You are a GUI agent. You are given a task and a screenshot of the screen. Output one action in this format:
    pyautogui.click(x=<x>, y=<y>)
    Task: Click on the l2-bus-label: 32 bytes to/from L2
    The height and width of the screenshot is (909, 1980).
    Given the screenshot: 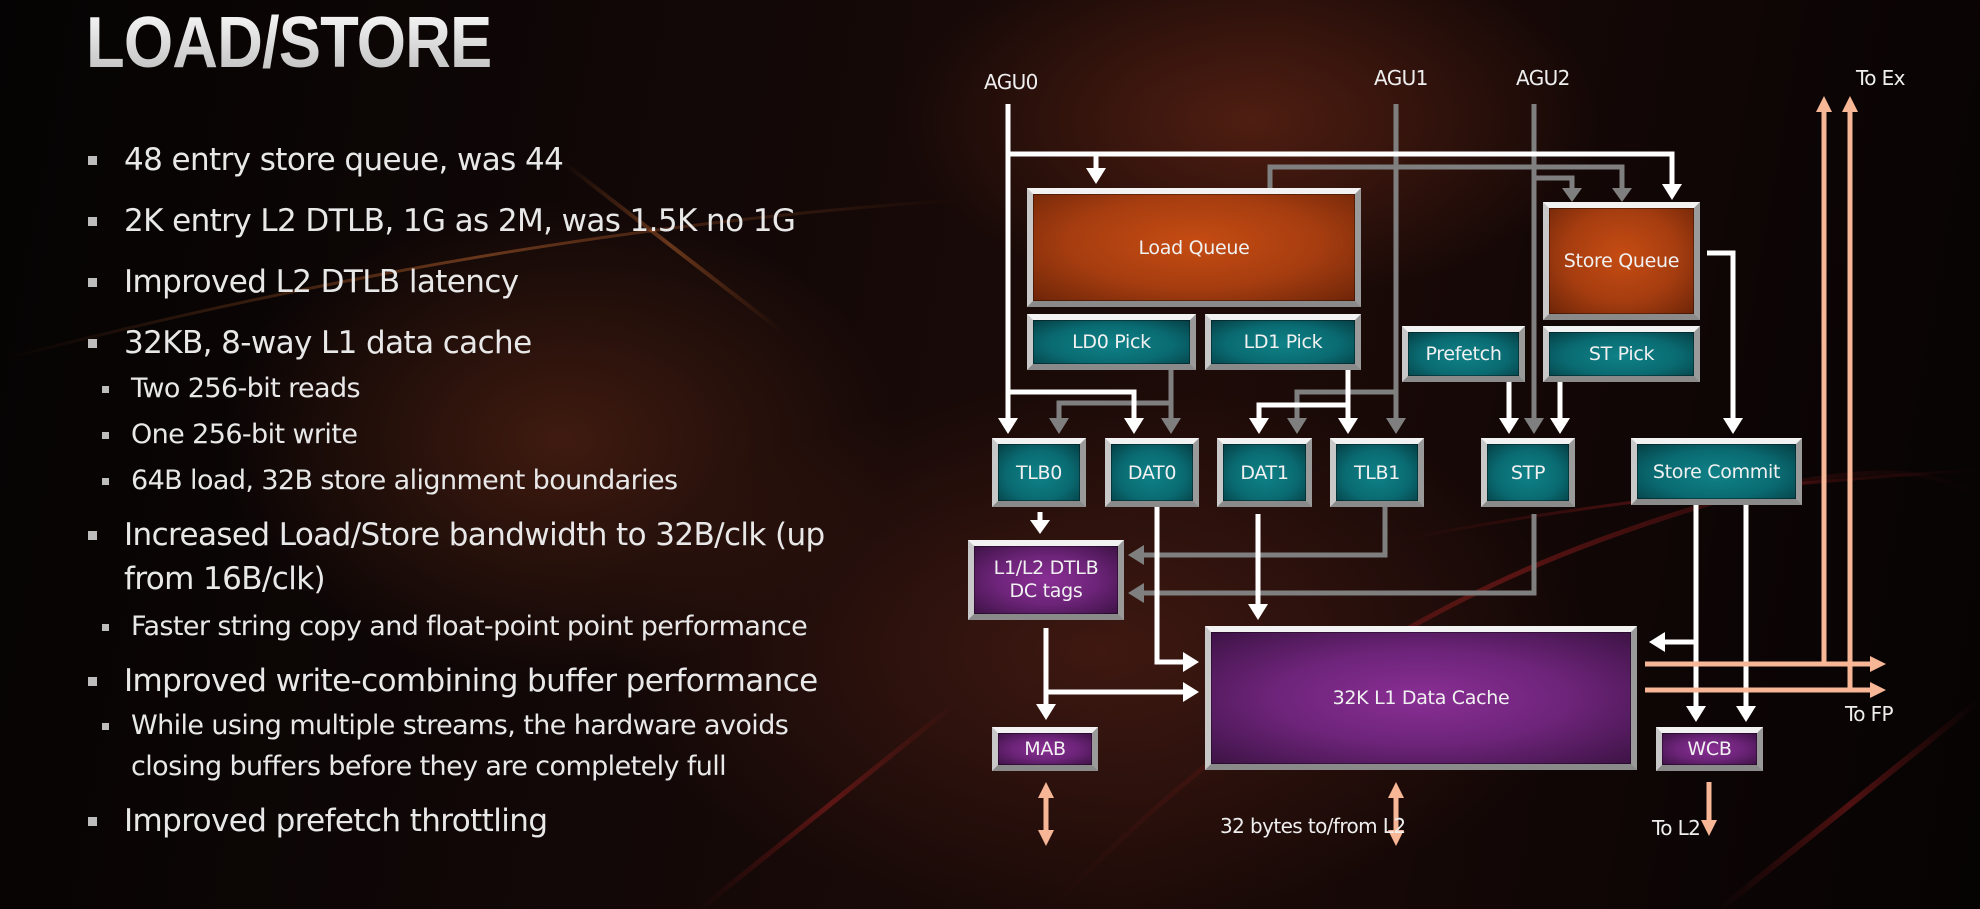 What is the action you would take?
    pyautogui.click(x=1313, y=826)
    